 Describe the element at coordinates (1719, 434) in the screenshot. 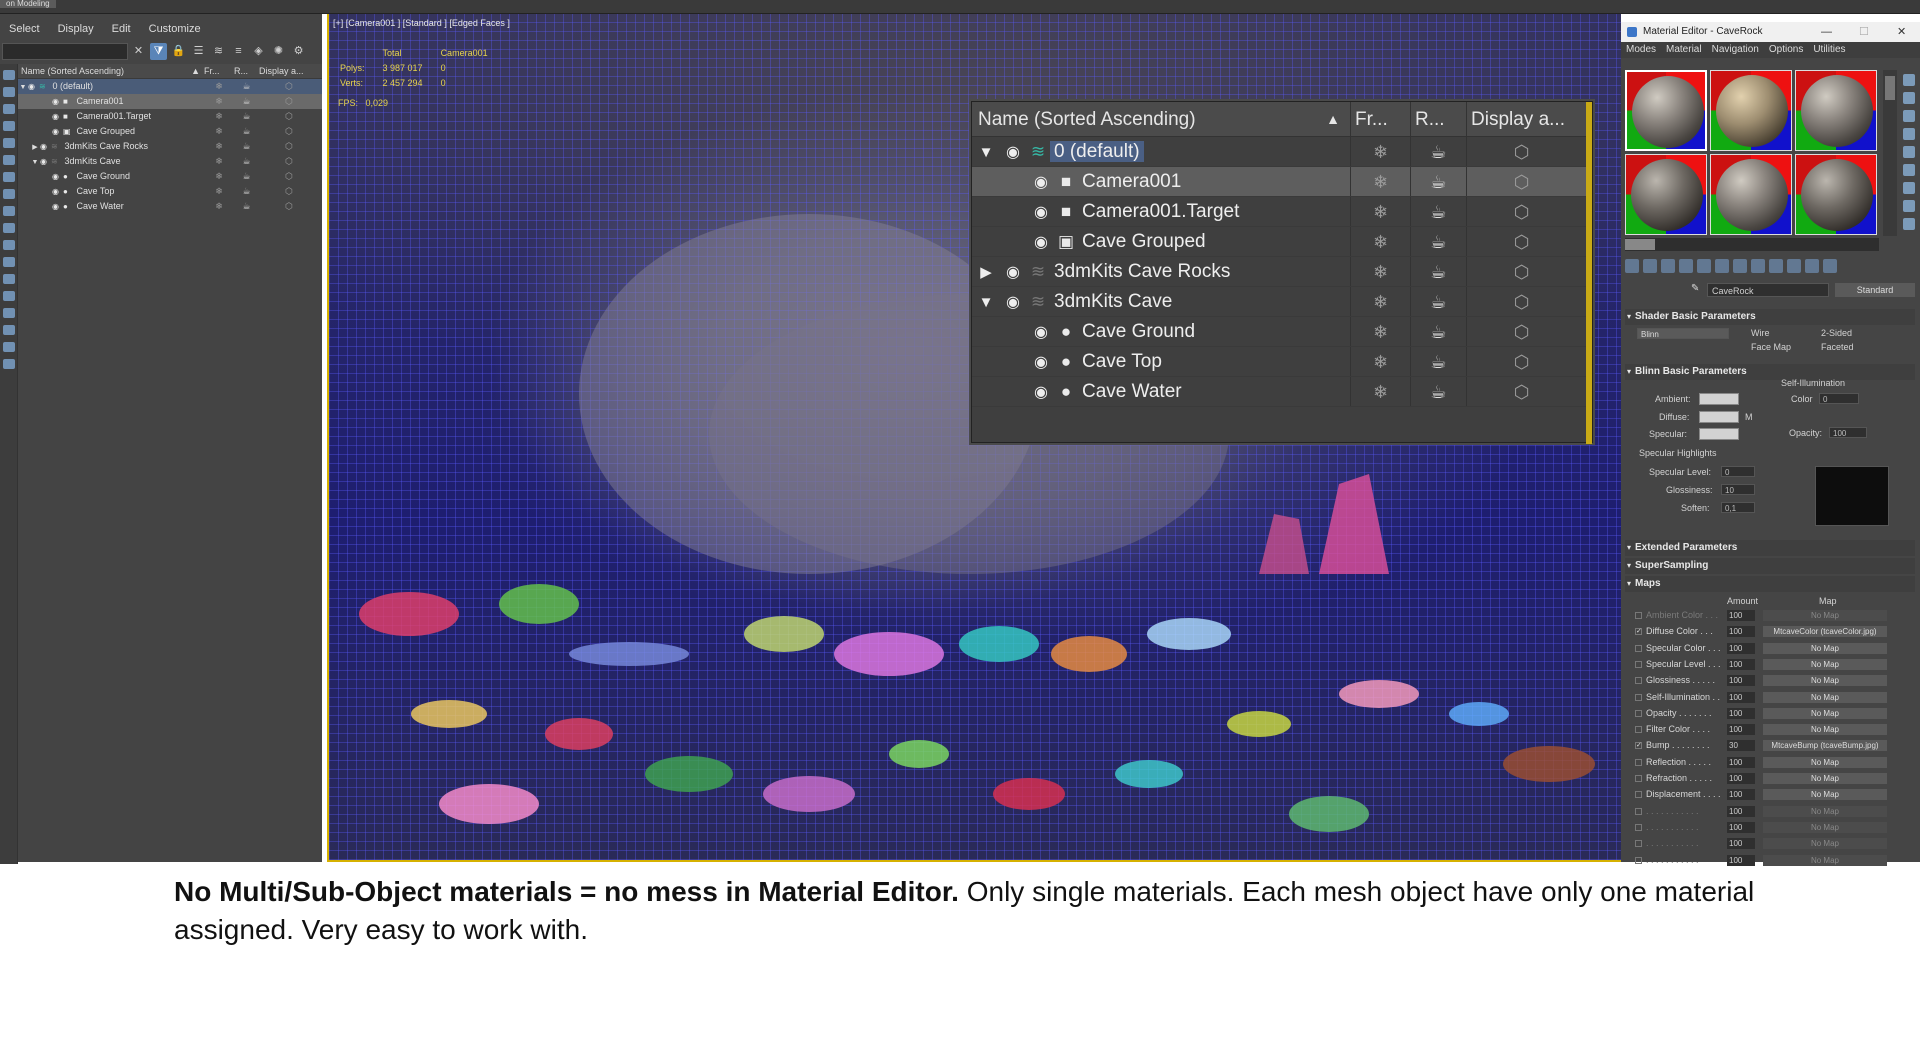

I see `specular-swatch` at that location.